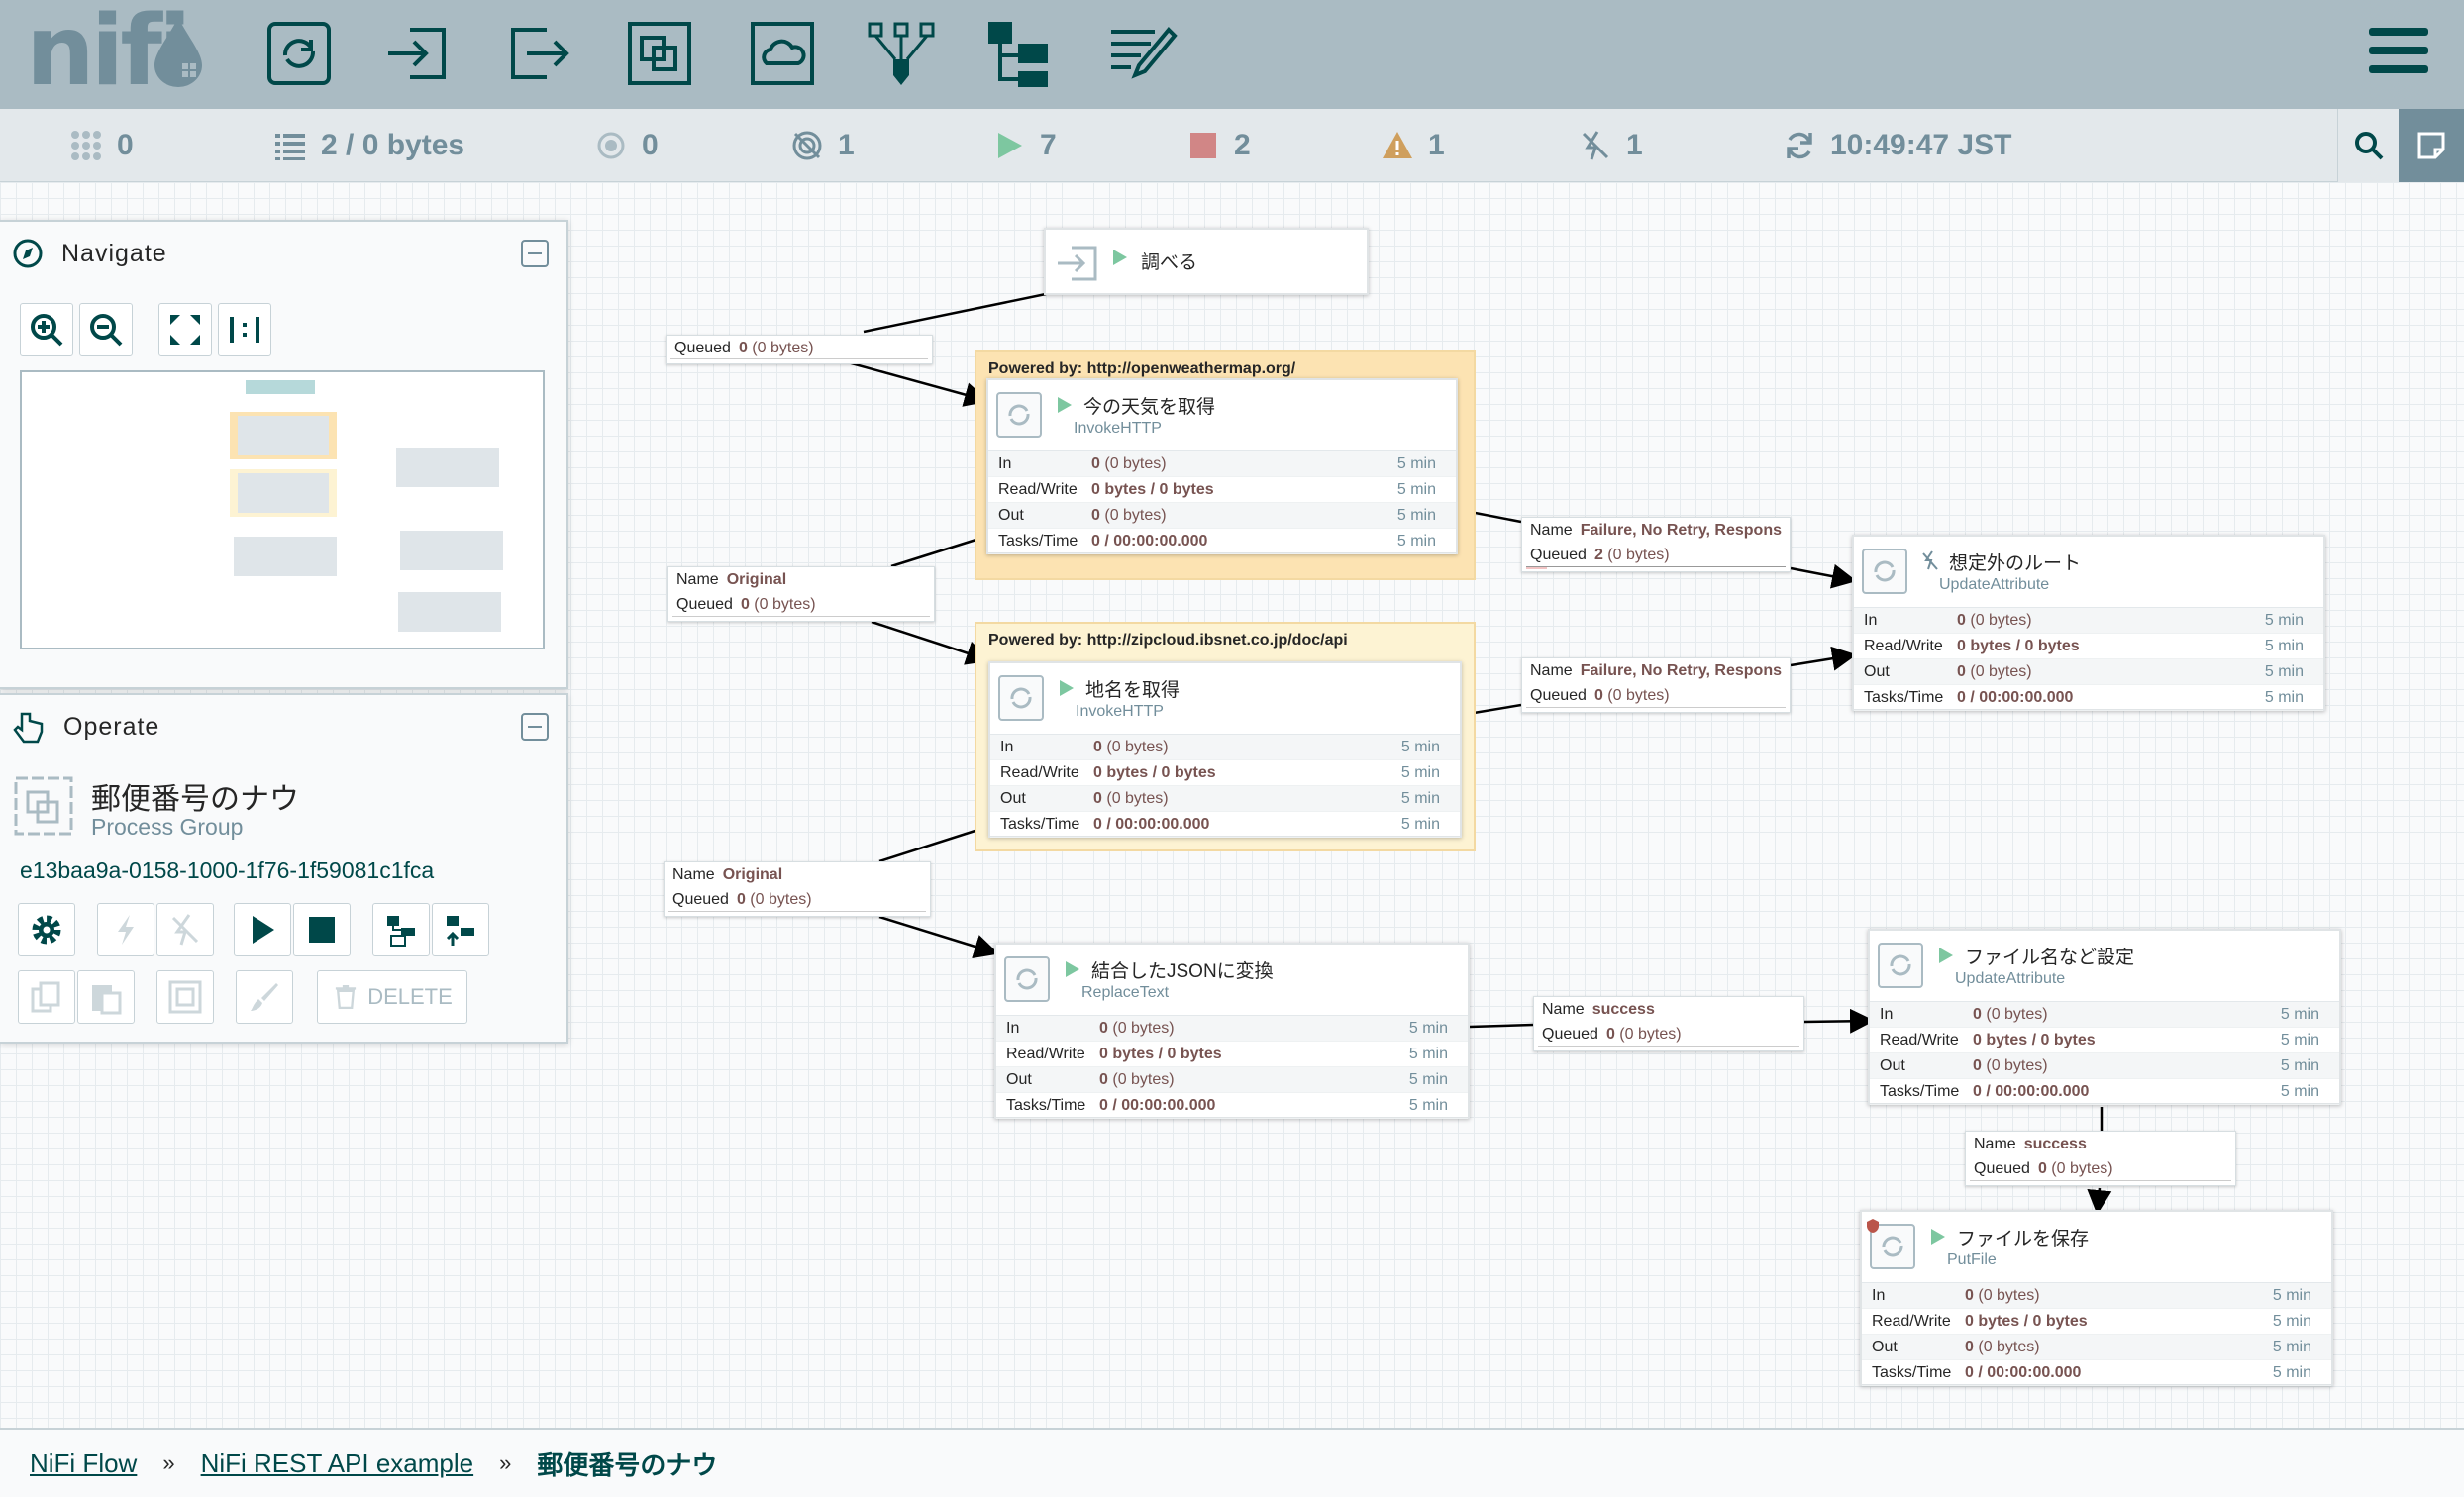 Image resolution: width=2464 pixels, height=1497 pixels. What do you see at coordinates (178, 52) in the screenshot?
I see `nifi-drop-icon` at bounding box center [178, 52].